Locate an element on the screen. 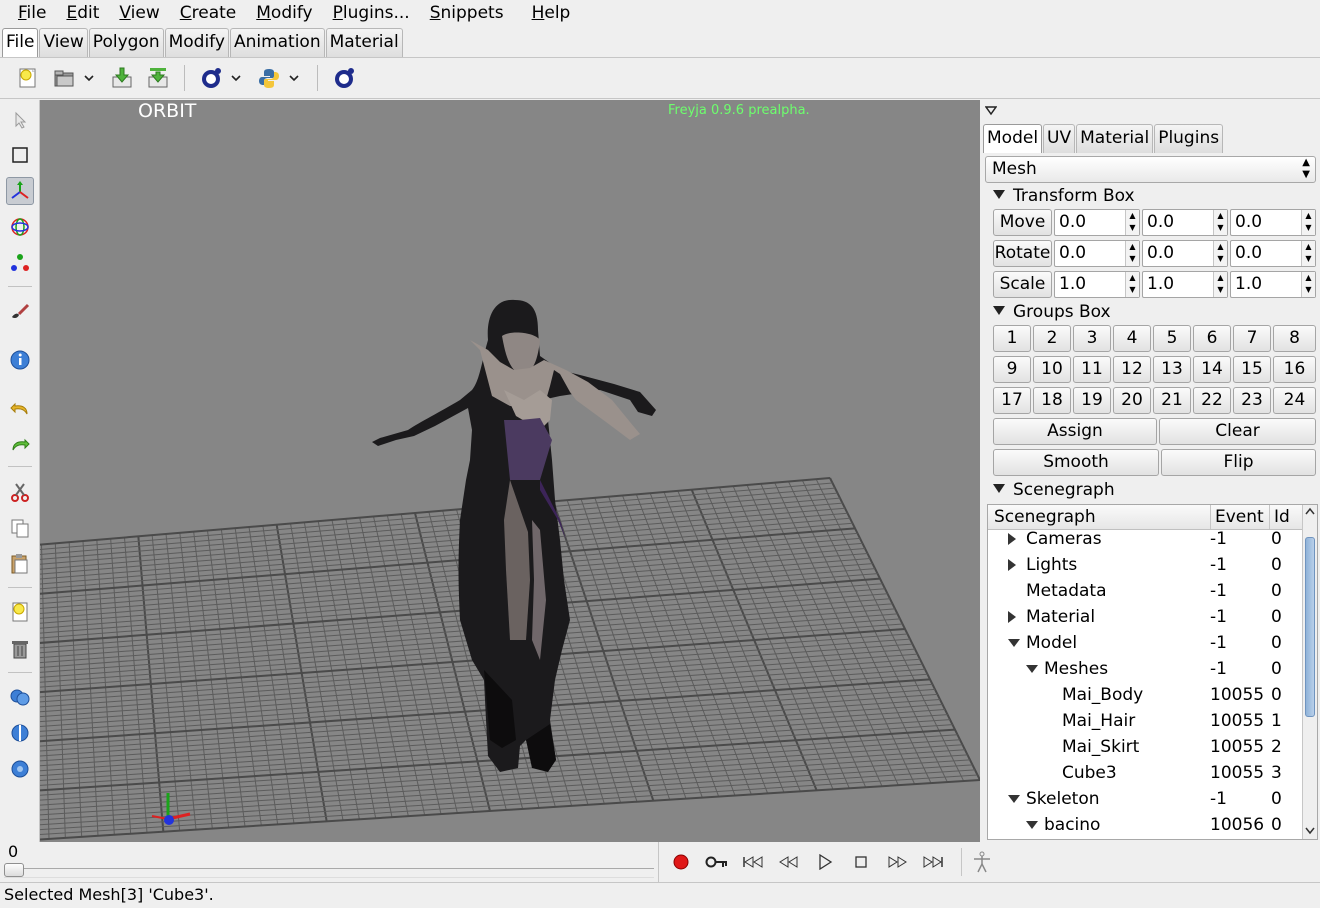 This screenshot has height=908, width=1320. half-sphere-button is located at coordinates (20, 733).